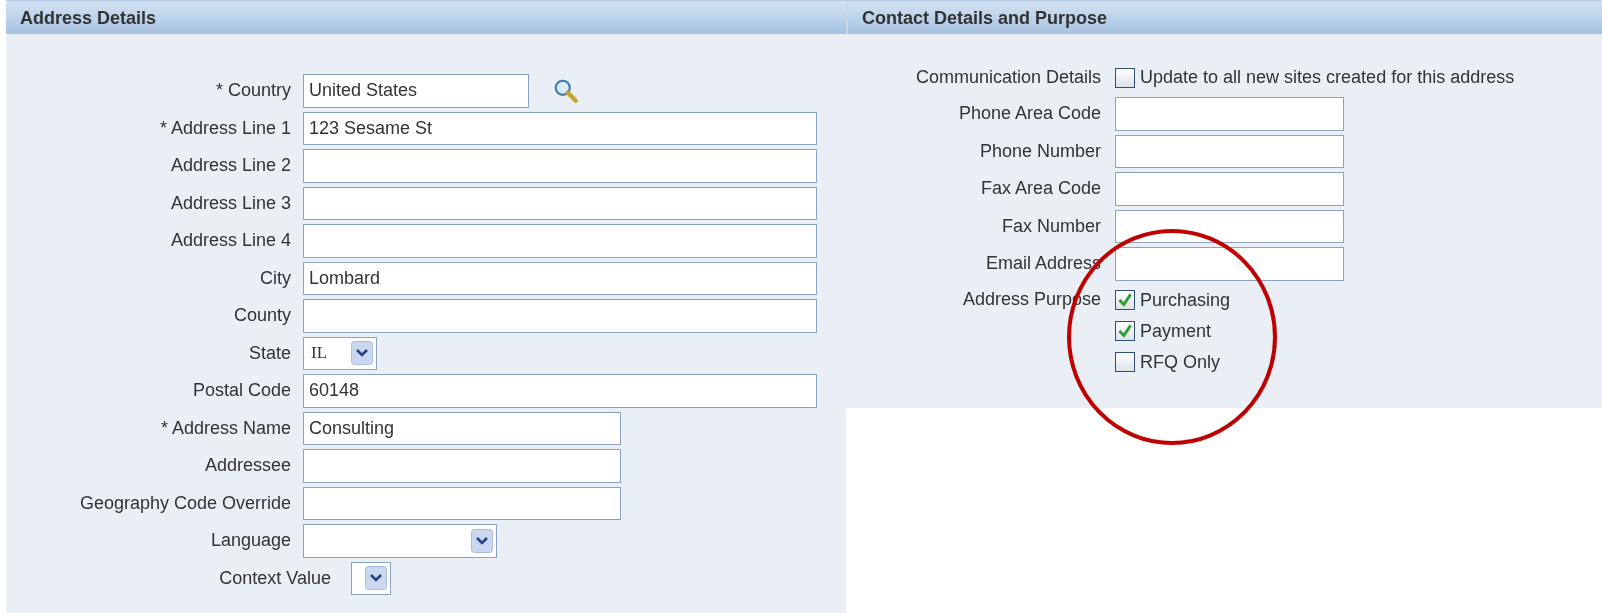 This screenshot has width=1602, height=613. Describe the element at coordinates (1039, 151) in the screenshot. I see `field-label: Phone Number` at that location.